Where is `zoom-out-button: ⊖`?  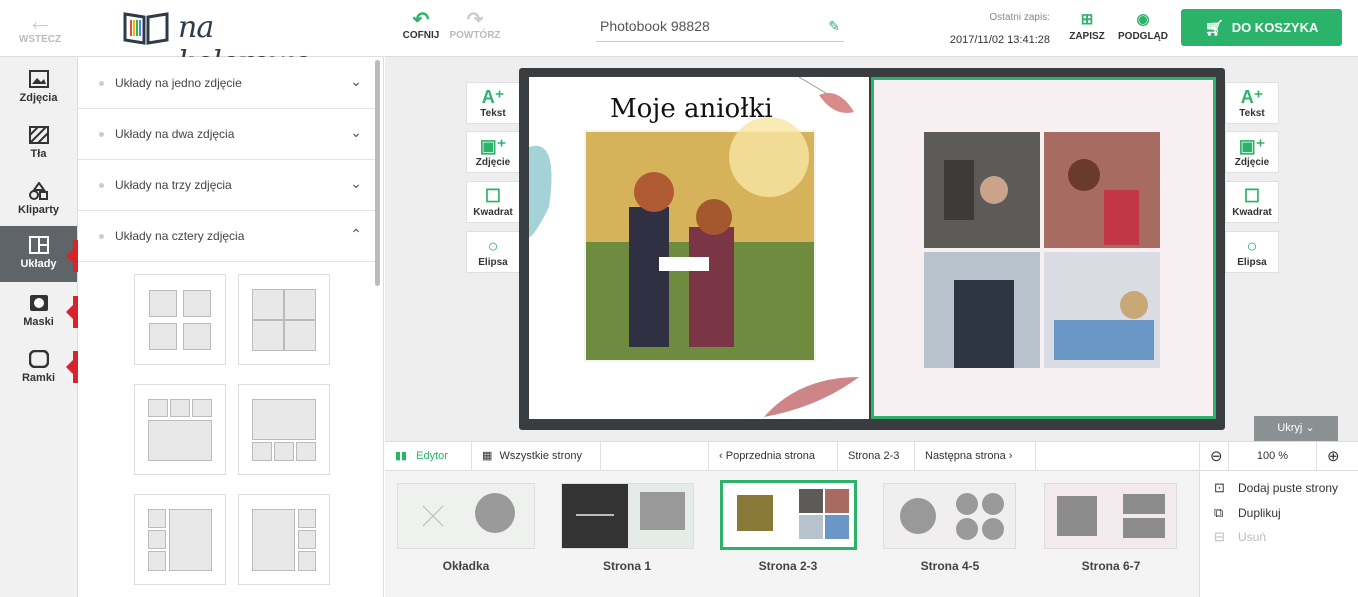 zoom-out-button: ⊖ is located at coordinates (1214, 456).